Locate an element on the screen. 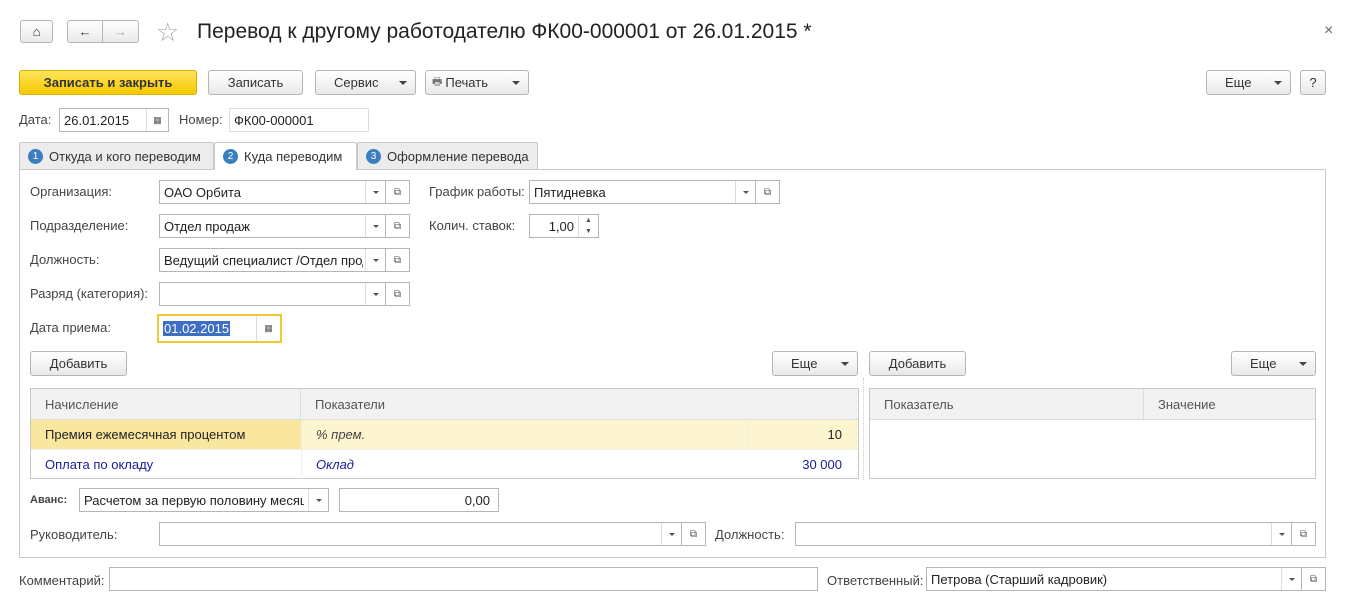 The height and width of the screenshot is (606, 1352). manager-input is located at coordinates (420, 534).